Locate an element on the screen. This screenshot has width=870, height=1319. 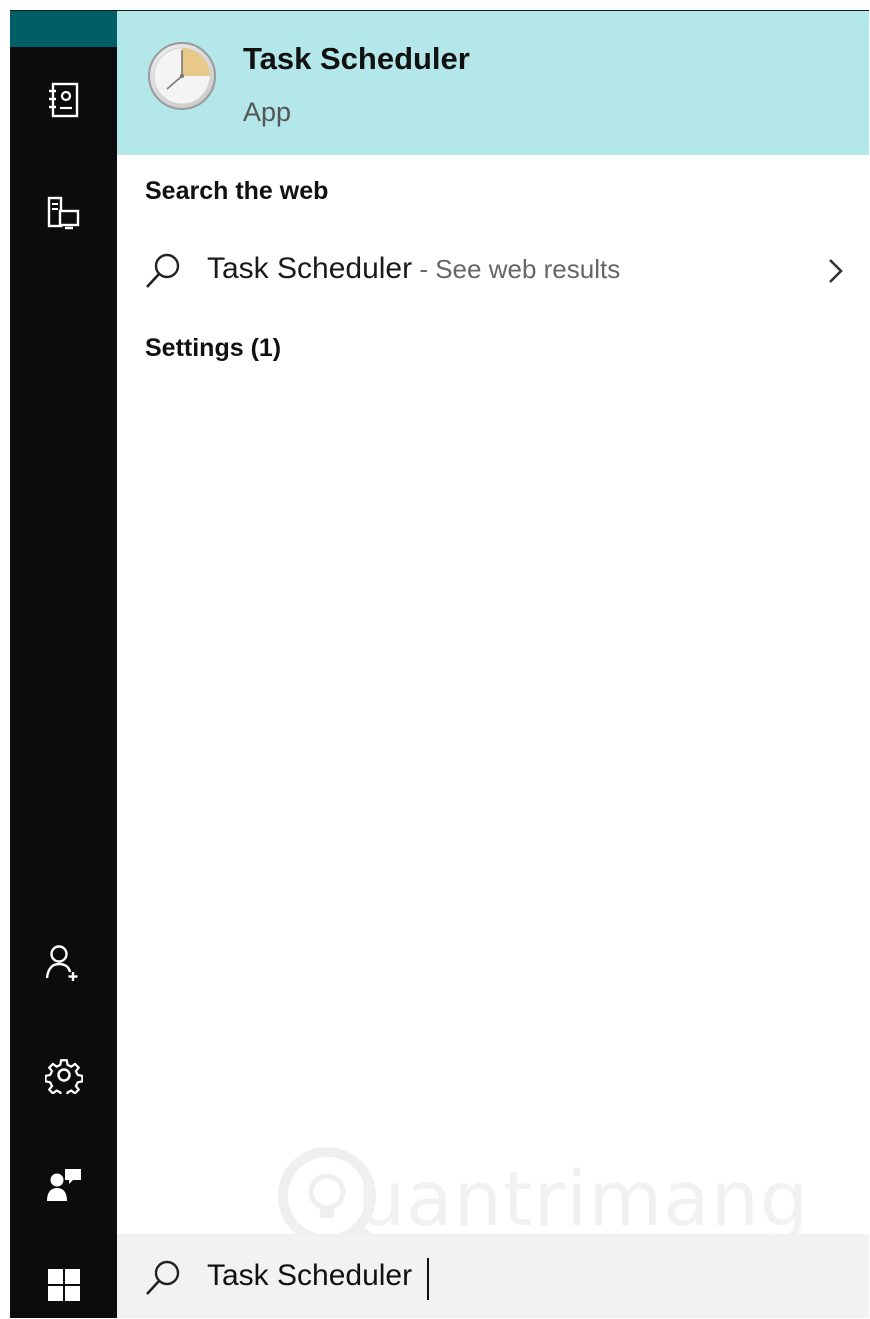
best-match-title: Task Scheduler is located at coordinates (356, 58).